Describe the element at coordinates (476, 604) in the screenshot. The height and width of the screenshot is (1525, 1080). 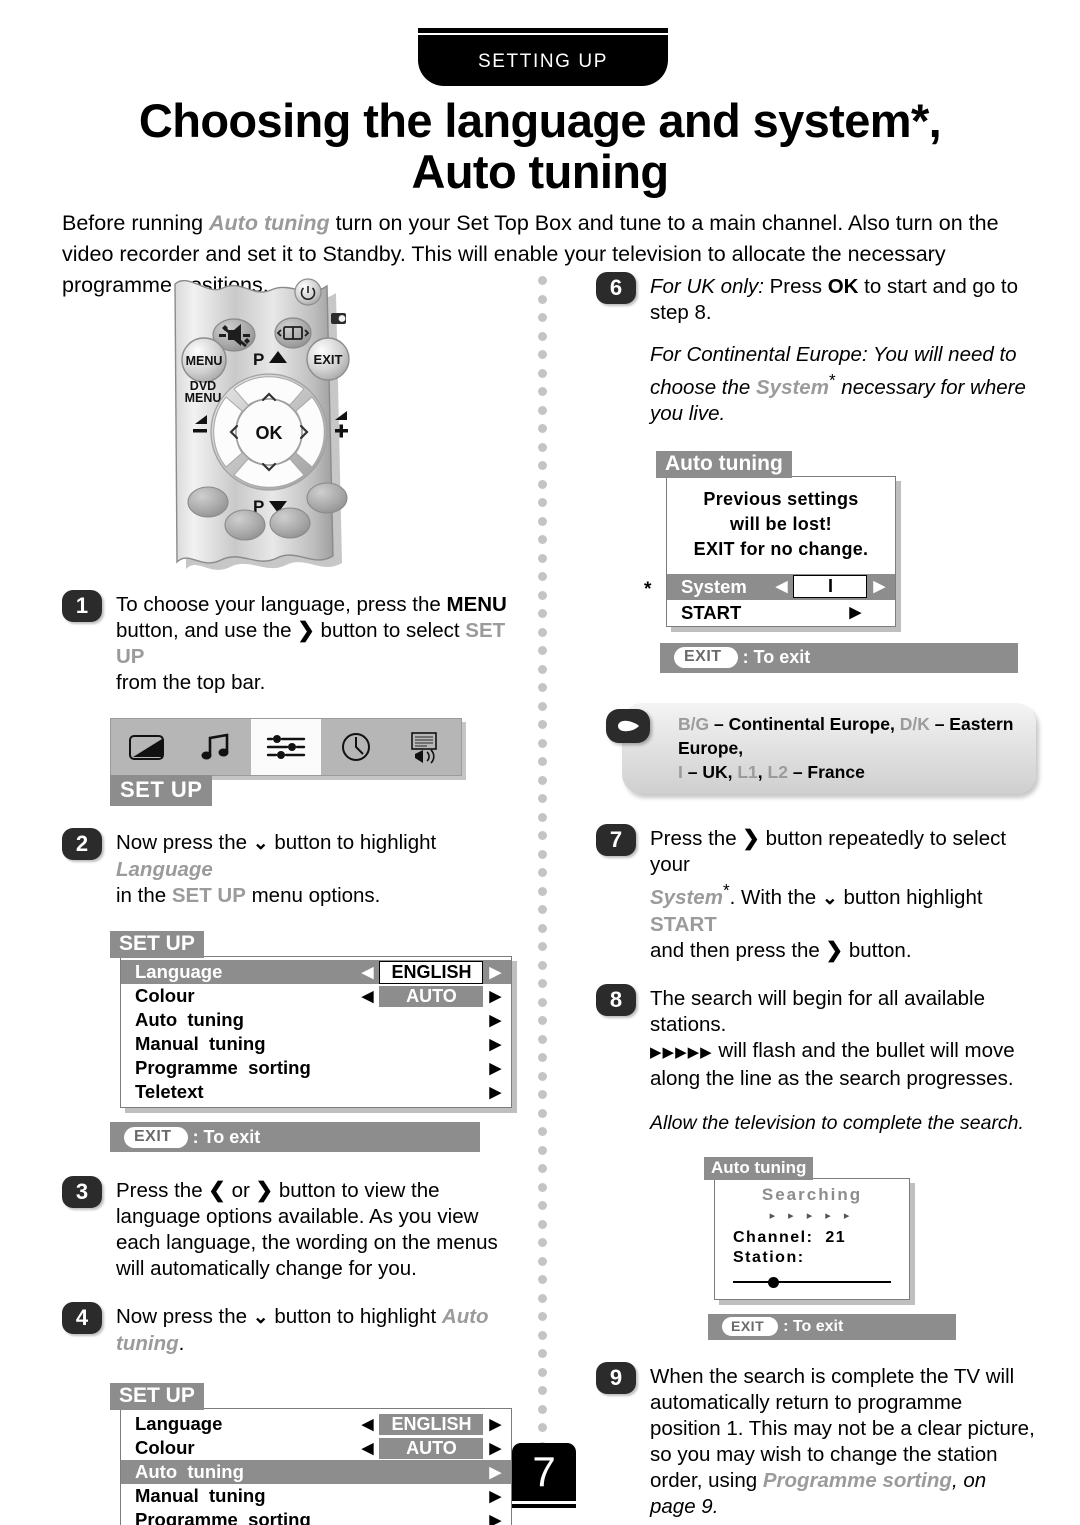
I see `step1-menu-keyword: MENU` at that location.